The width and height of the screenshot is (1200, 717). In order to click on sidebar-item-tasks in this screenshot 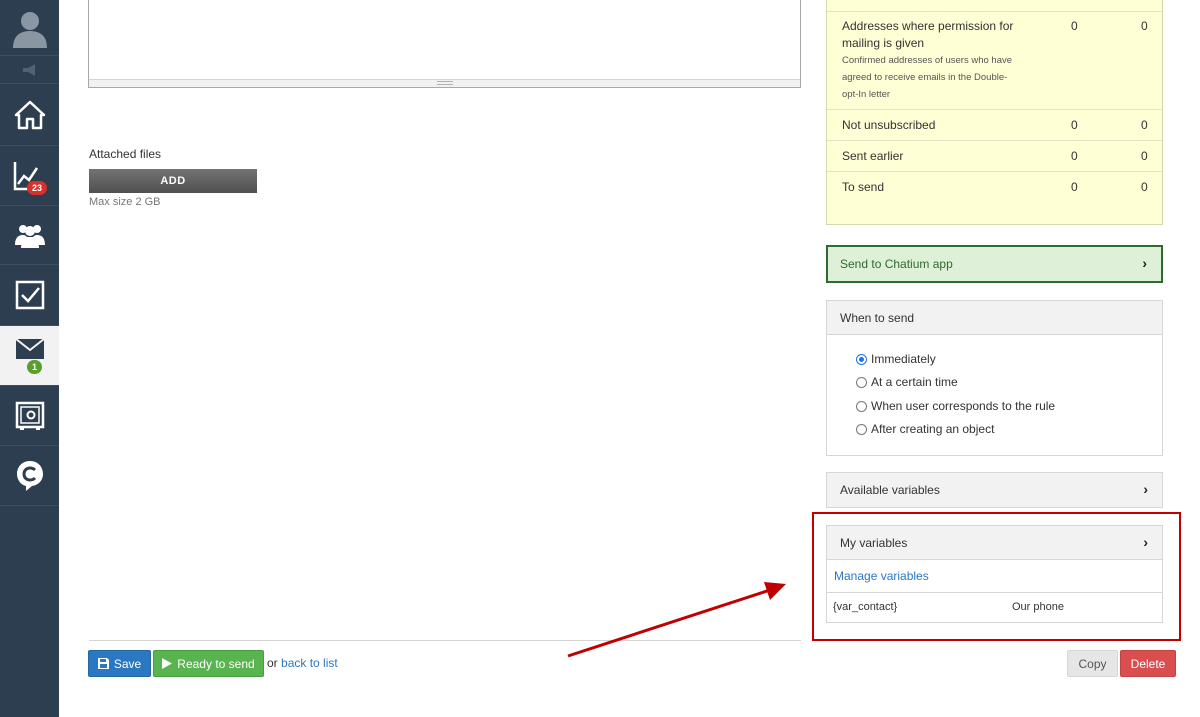, I will do `click(29, 295)`.